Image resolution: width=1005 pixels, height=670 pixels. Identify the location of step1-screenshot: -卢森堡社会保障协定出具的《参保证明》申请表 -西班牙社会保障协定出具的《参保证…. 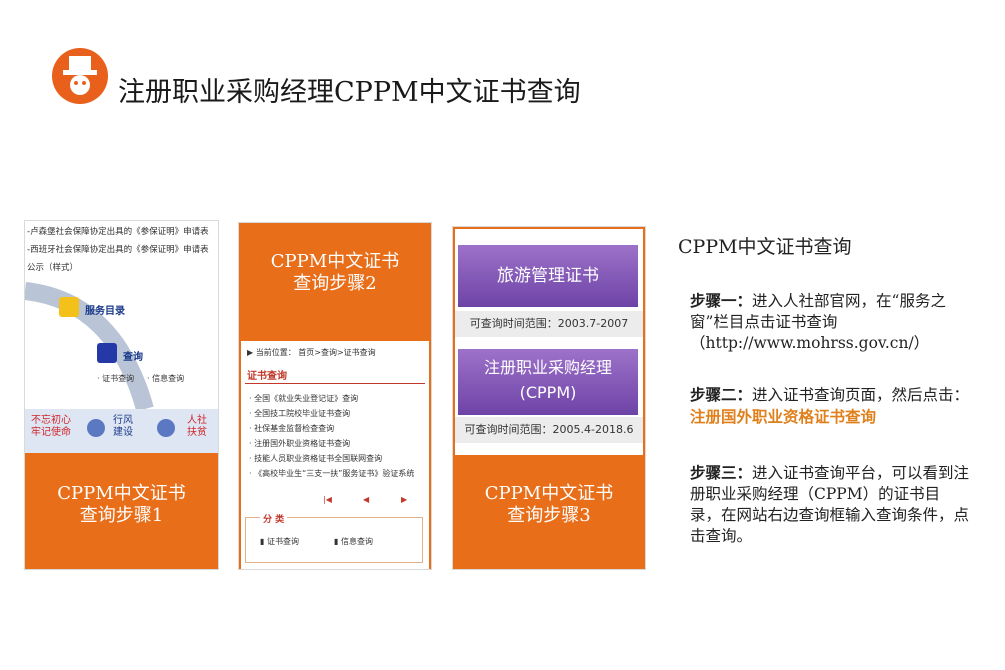
(121, 337).